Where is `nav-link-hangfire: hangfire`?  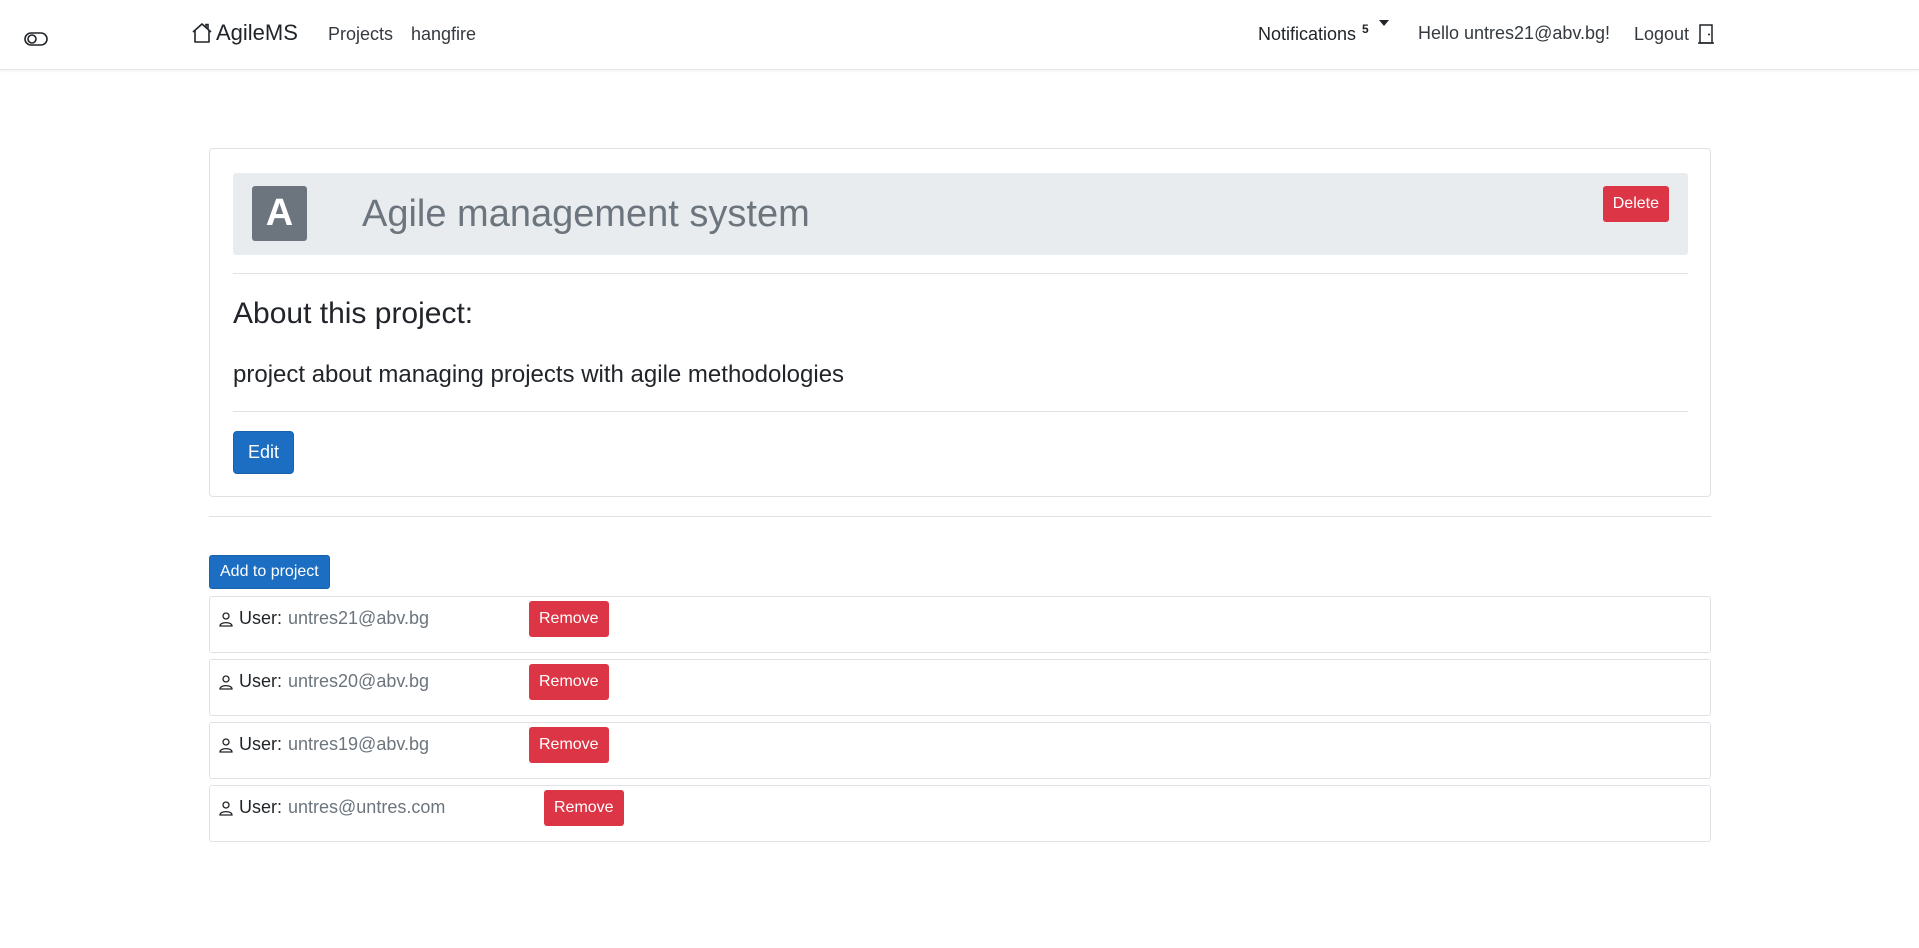 nav-link-hangfire: hangfire is located at coordinates (443, 34).